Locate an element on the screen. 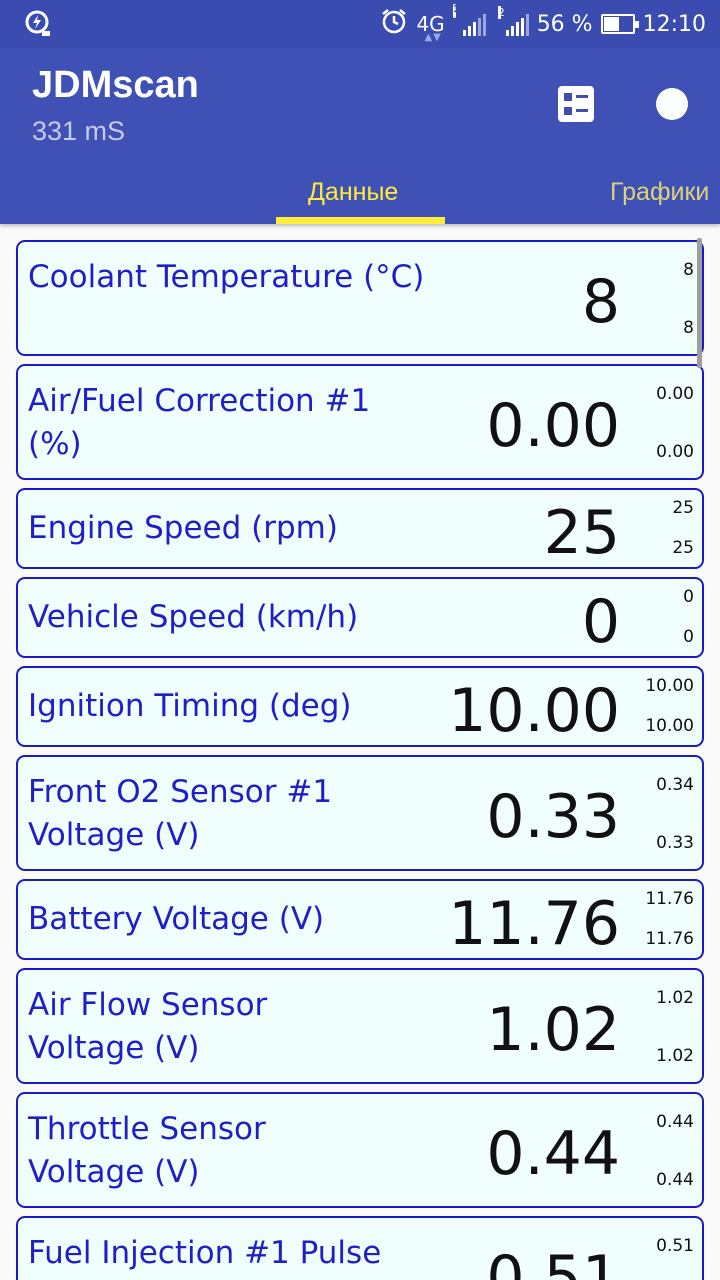  sim2-label: 2 is located at coordinates (501, 12).